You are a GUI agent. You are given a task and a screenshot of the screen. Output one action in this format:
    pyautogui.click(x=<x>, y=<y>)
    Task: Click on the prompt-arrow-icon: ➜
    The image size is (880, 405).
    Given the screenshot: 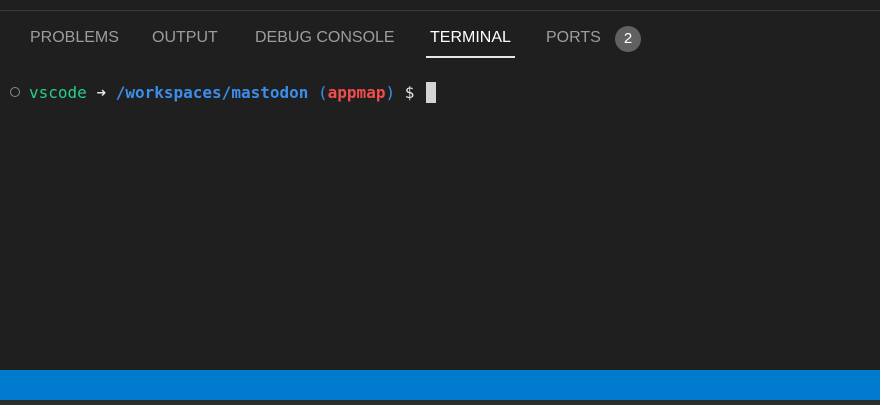 What is the action you would take?
    pyautogui.click(x=101, y=92)
    